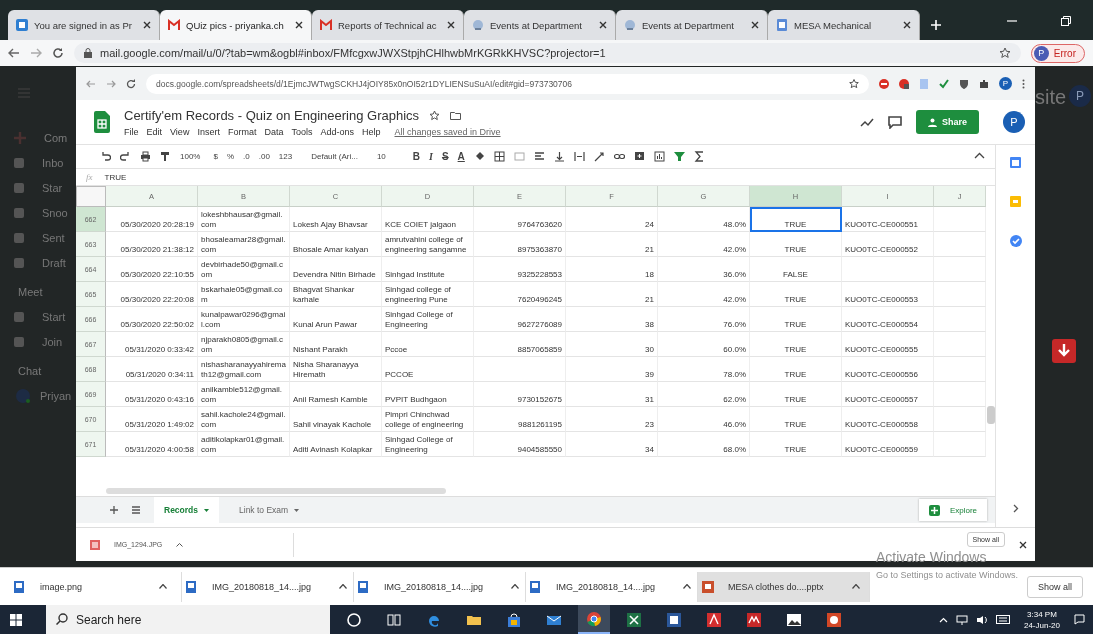 This screenshot has width=1093, height=634. I want to click on wrap-icon, so click(579, 156).